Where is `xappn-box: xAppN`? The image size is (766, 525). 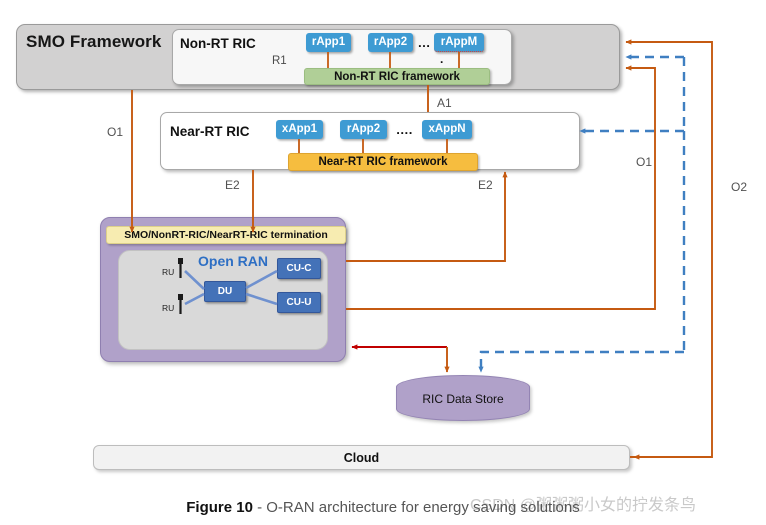 xappn-box: xAppN is located at coordinates (447, 129).